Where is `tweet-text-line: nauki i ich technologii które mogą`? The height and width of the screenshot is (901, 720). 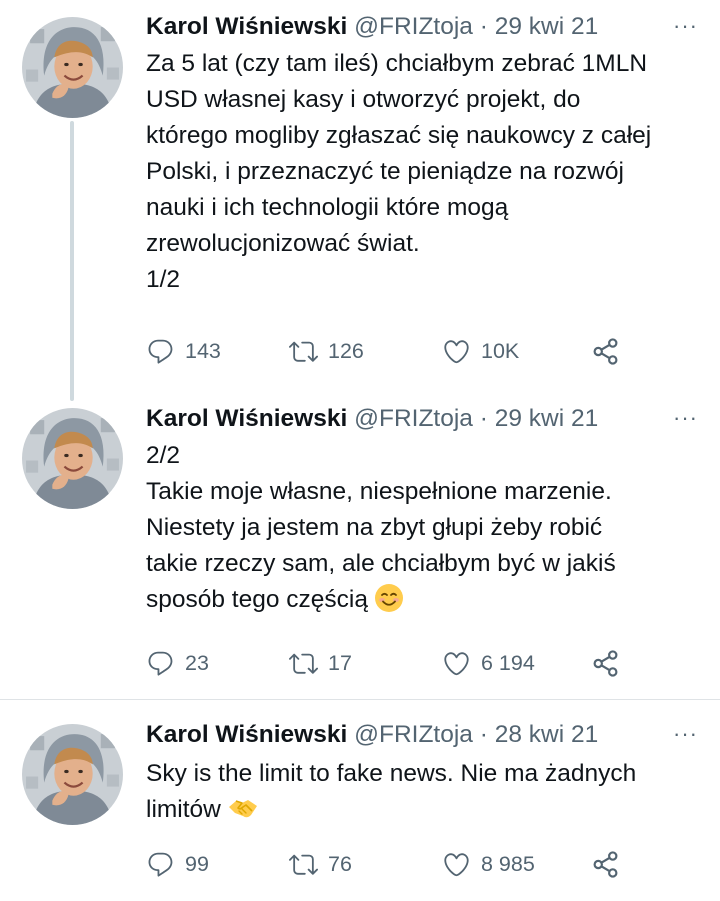
tweet-text-line: nauki i ich technologii które mogą is located at coordinates (327, 207).